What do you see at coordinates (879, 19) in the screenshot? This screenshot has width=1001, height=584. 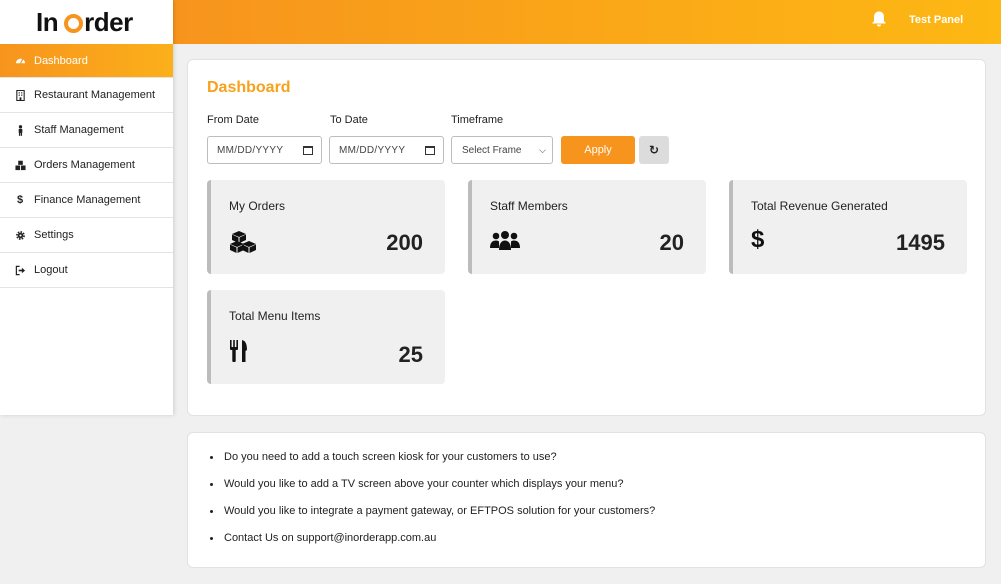 I see `bell-icon` at bounding box center [879, 19].